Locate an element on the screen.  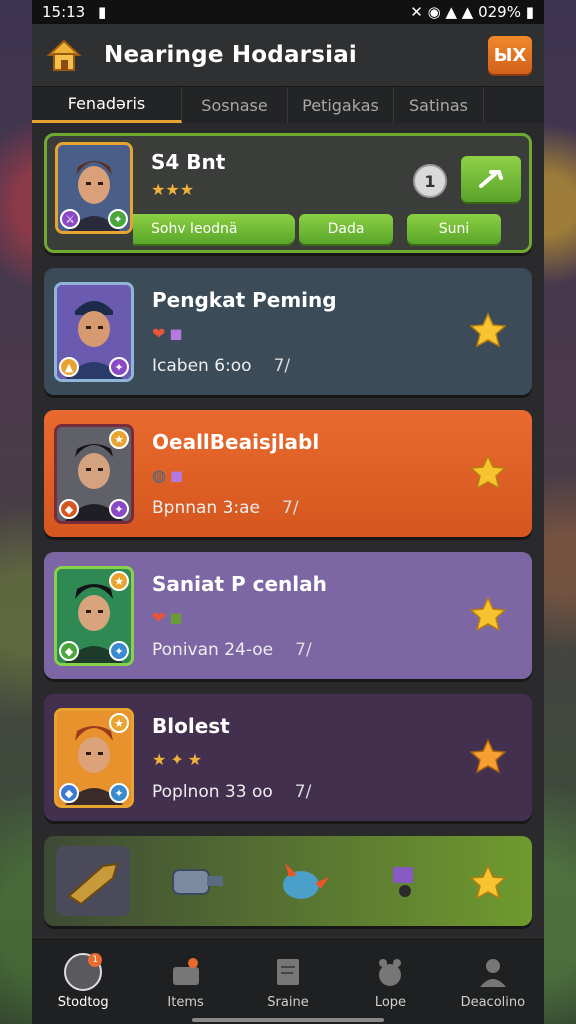
trait-icons: ◍ ◼ is located at coordinates (167, 475).